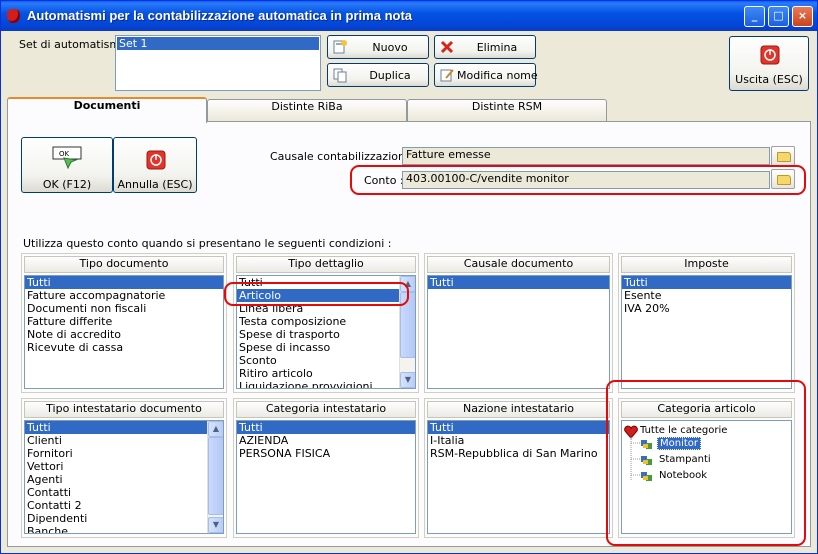 This screenshot has height=554, width=818. Describe the element at coordinates (586, 156) in the screenshot. I see `causale-field: Fatture emesse` at that location.